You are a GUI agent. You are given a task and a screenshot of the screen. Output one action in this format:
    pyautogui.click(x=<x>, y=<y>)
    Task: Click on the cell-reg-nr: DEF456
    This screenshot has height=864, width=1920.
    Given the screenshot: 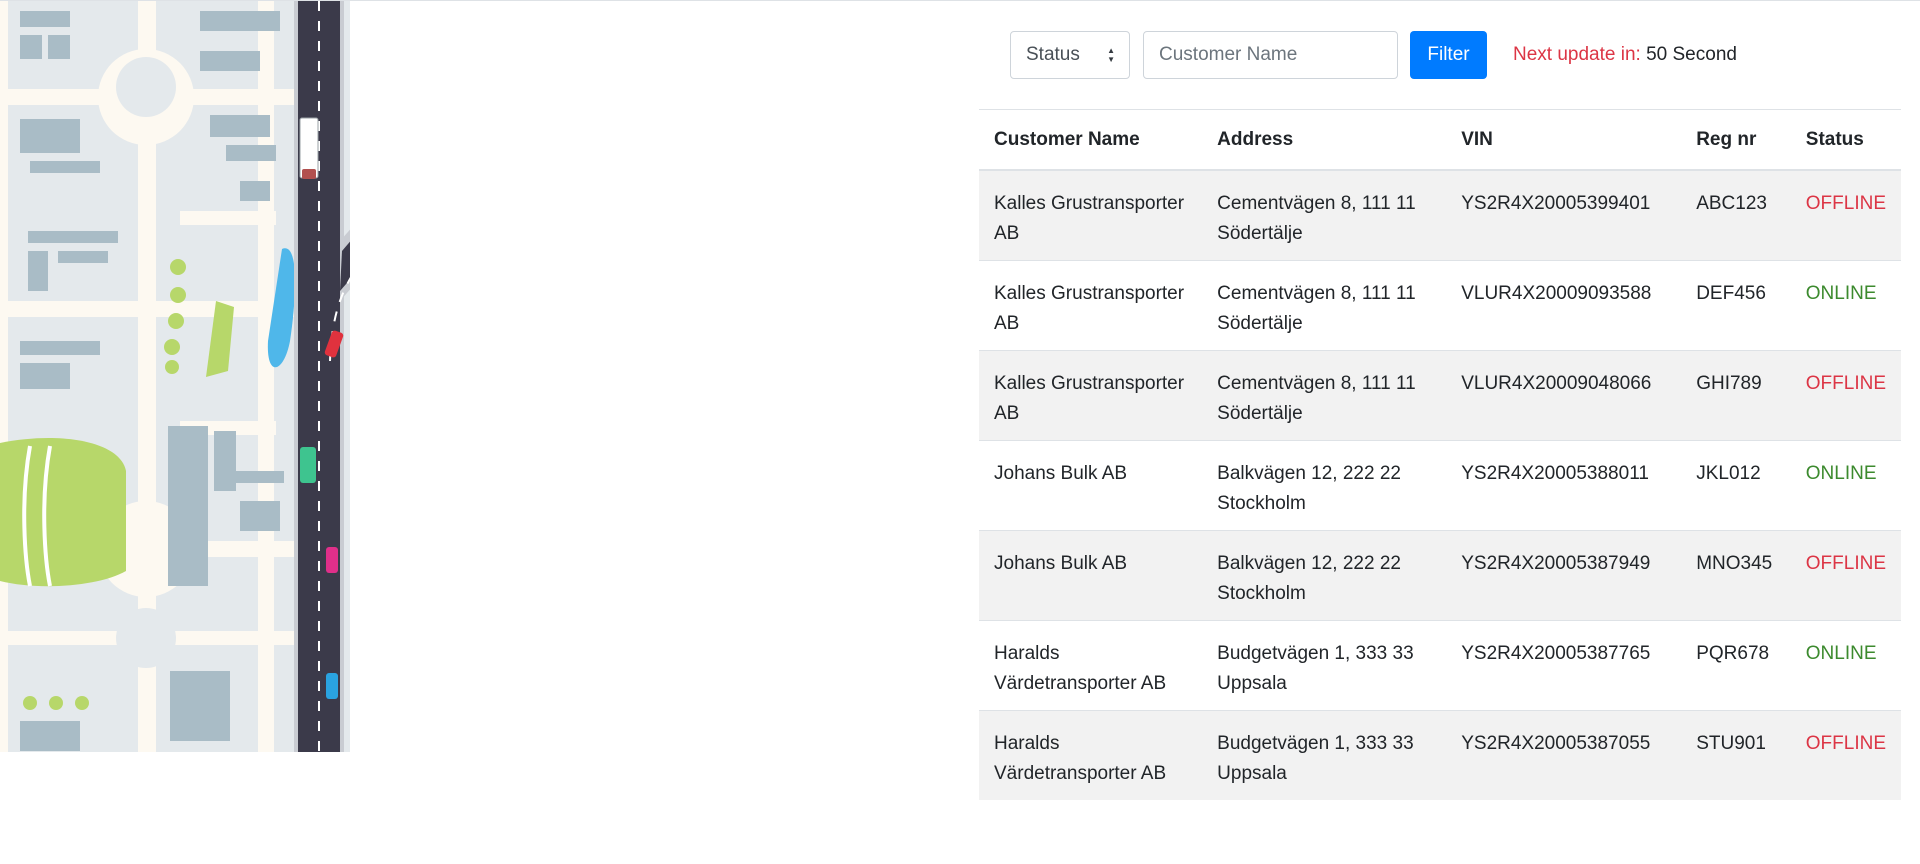 What is the action you would take?
    pyautogui.click(x=1736, y=304)
    